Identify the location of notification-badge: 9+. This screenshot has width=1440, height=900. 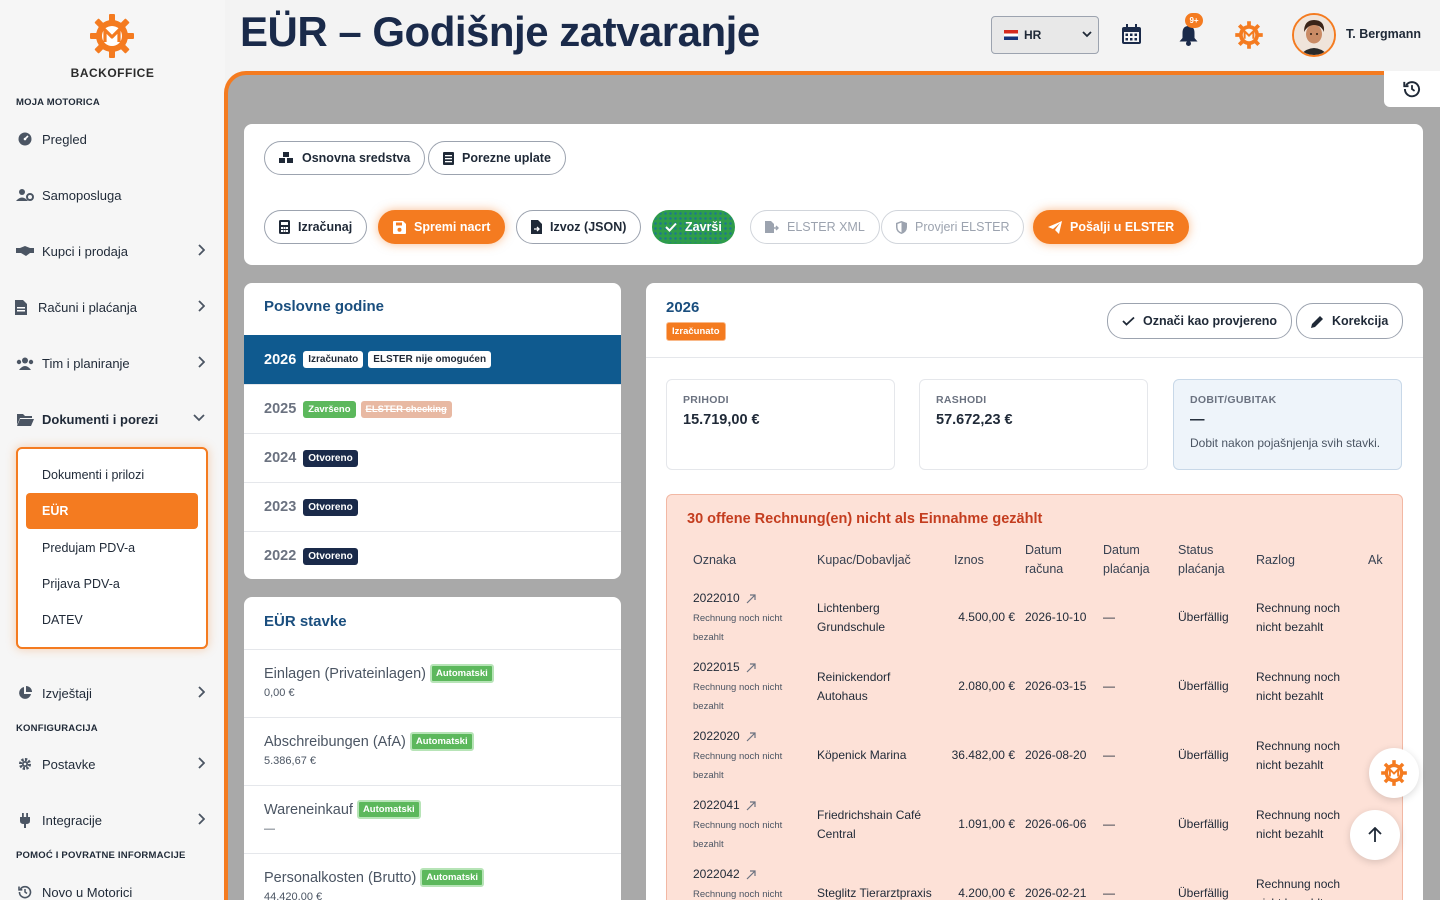
(1194, 20).